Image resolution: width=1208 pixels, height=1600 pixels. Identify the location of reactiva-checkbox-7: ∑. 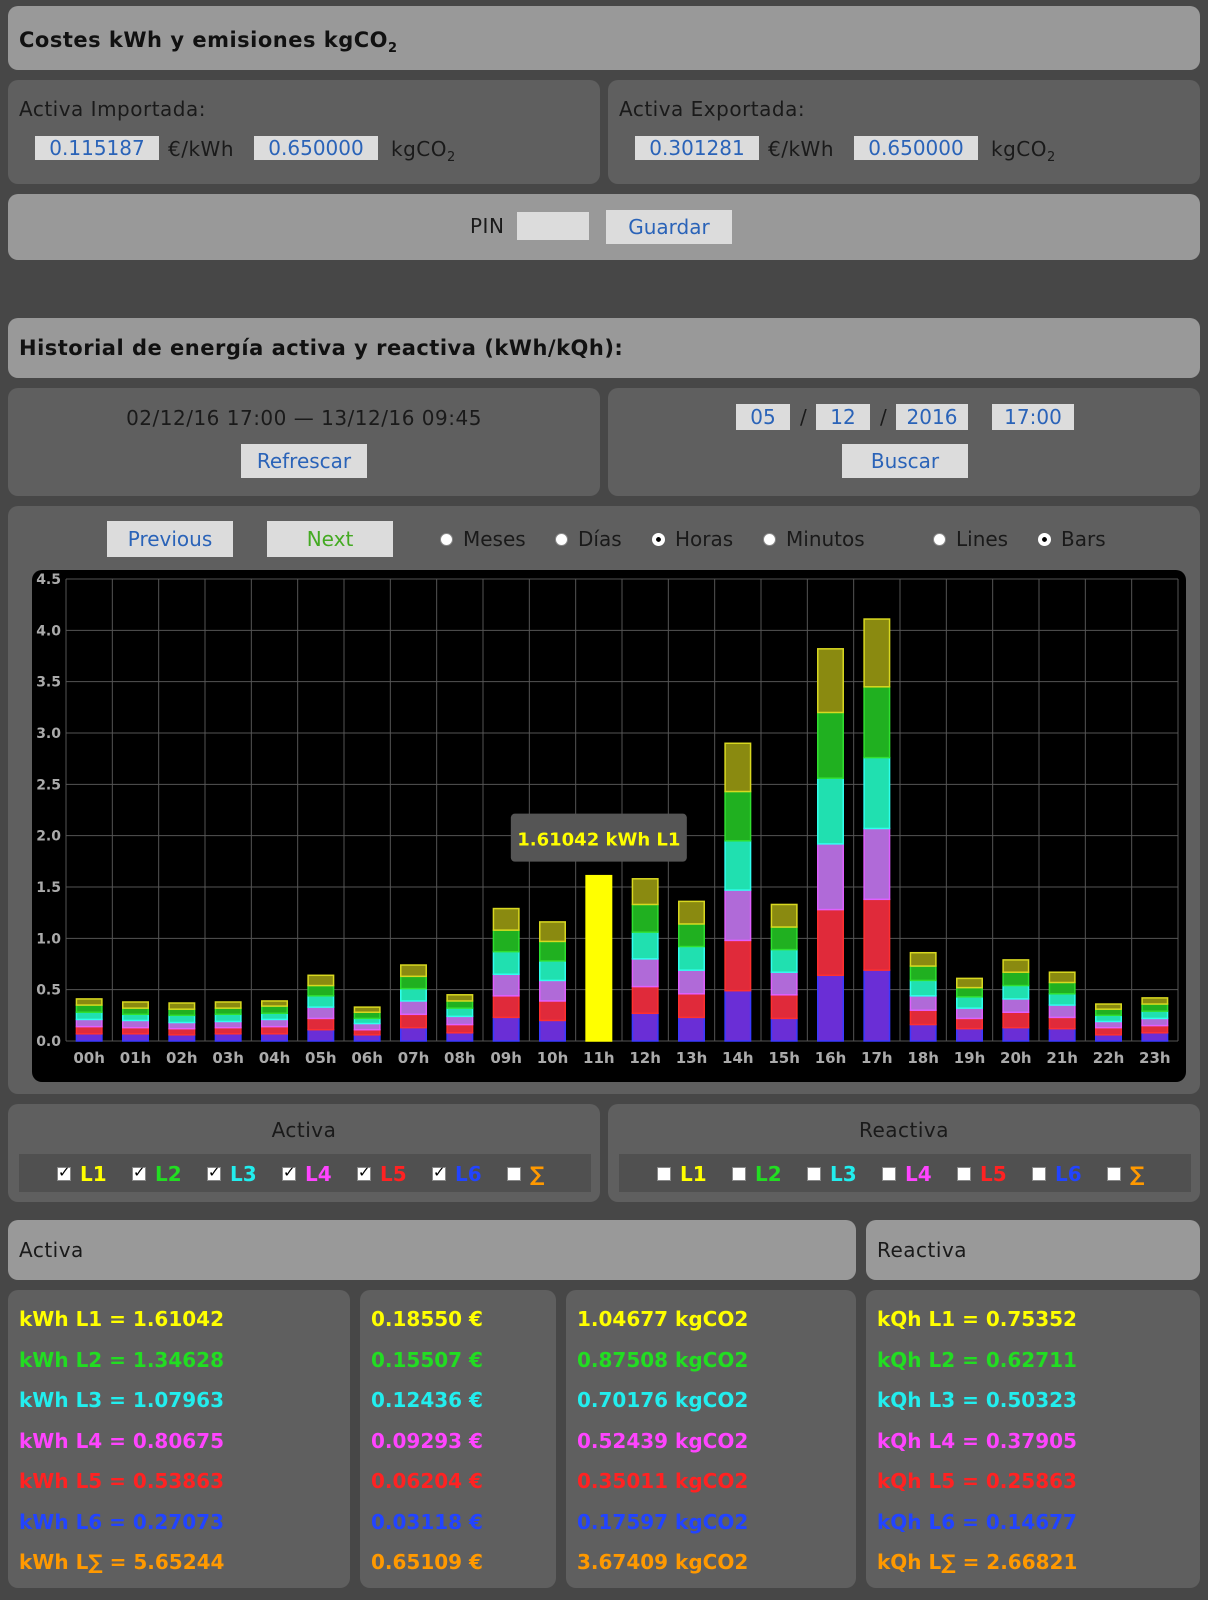
(1125, 1174).